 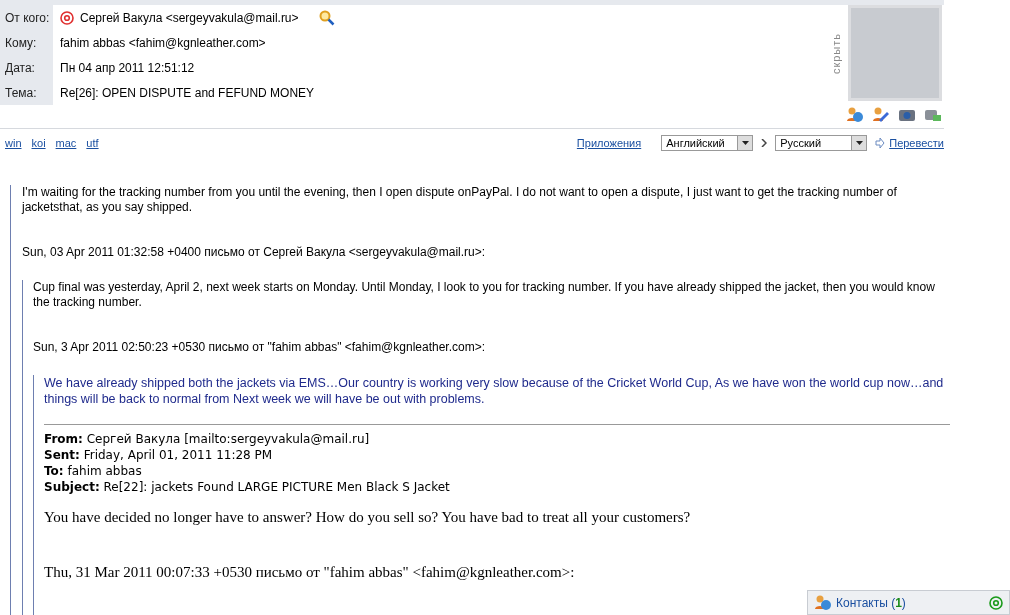 What do you see at coordinates (494, 391) in the screenshot?
I see `message-text: We have already shipped both the jackets via EMS…Our country is working very slow because of the Cricket World Cup, As we have won the world cup now…and things will be back to normal from Next week we will have be out with problems.` at bounding box center [494, 391].